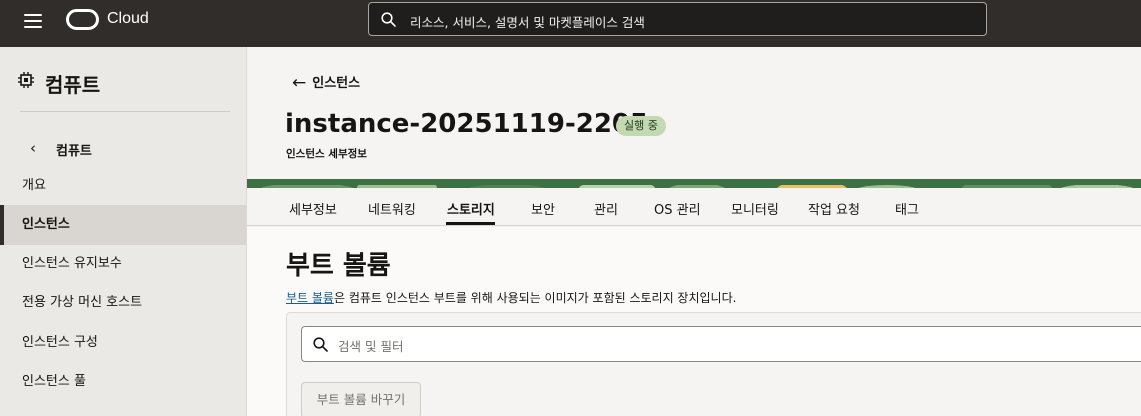 The width and height of the screenshot is (1141, 416). I want to click on oracle-logo-icon, so click(82, 19).